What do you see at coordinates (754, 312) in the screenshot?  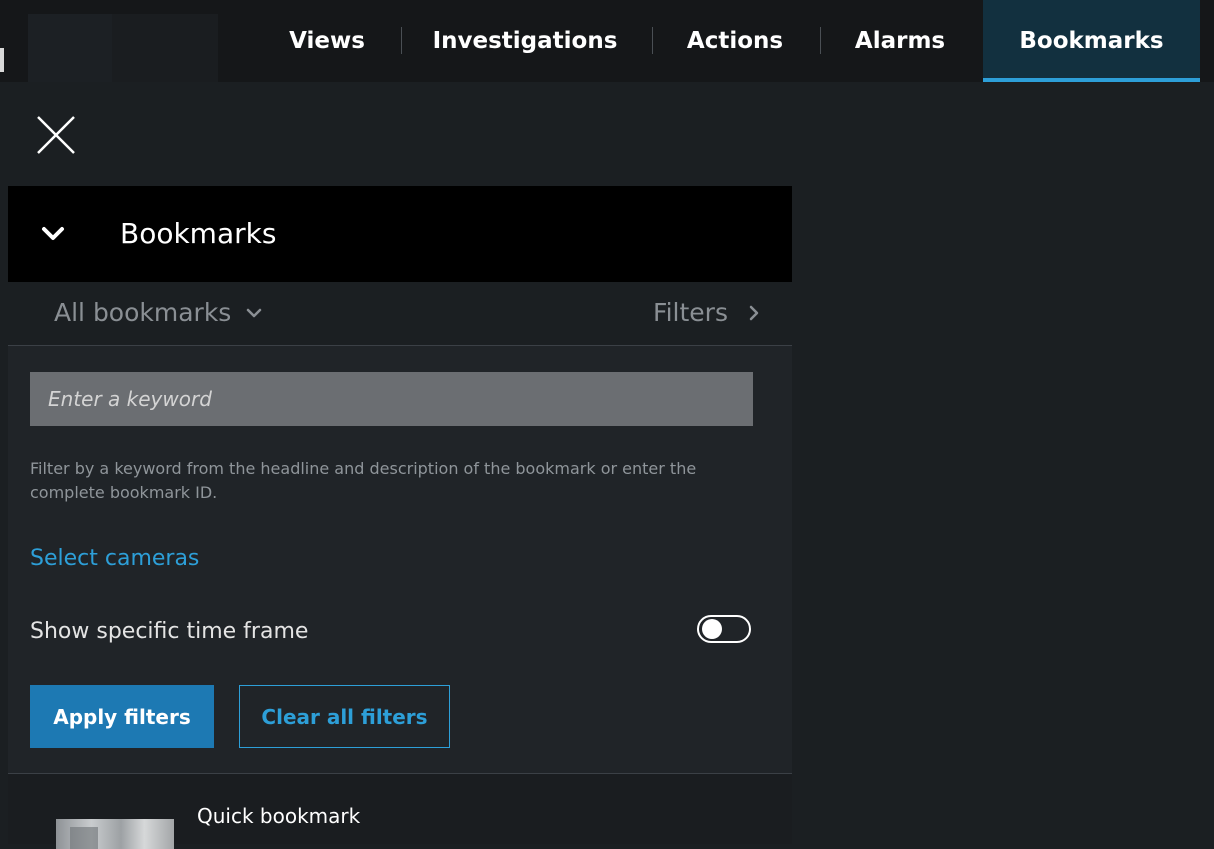 I see `chevron-right-icon` at bounding box center [754, 312].